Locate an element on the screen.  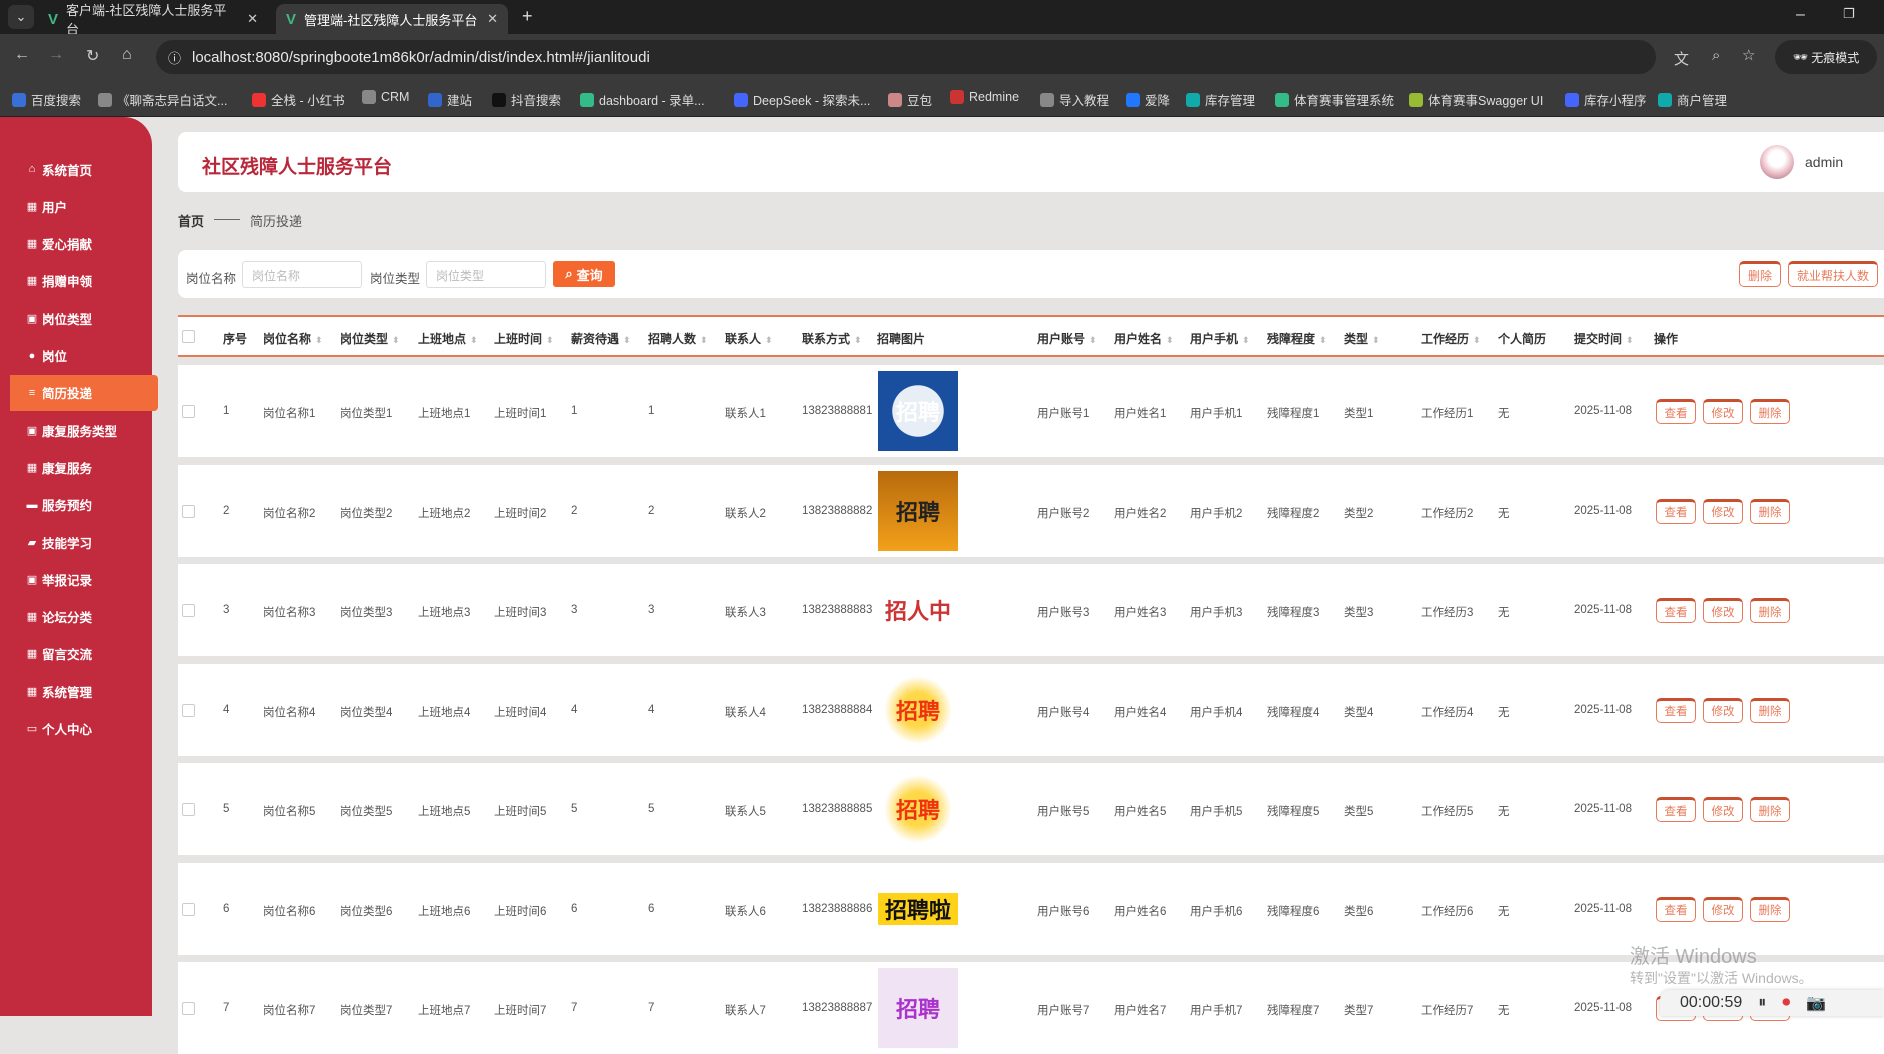
back-icon: ← is located at coordinates (22, 55).